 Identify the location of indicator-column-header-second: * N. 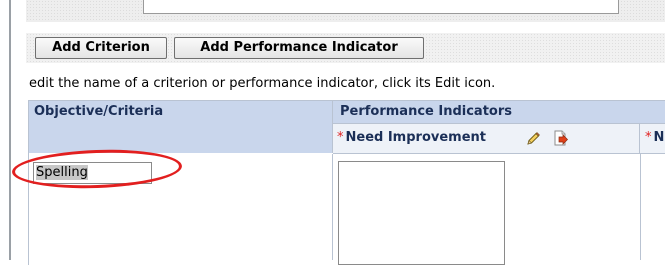
(652, 139).